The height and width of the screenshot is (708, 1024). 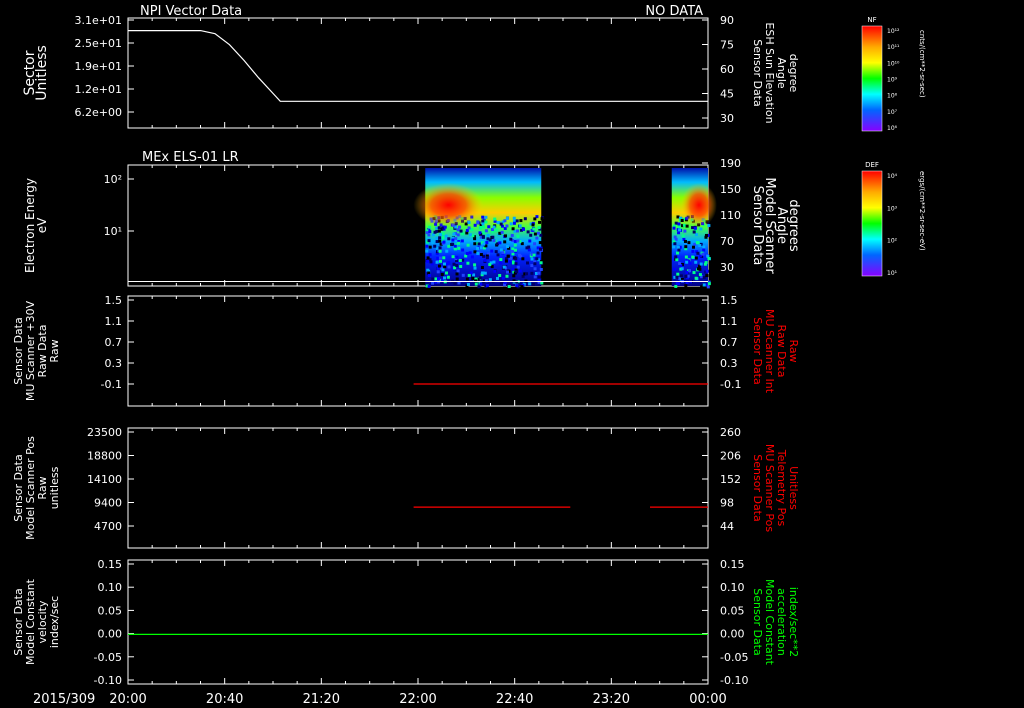 What do you see at coordinates (108, 680) in the screenshot?
I see `y-tick-label-left: -0.10` at bounding box center [108, 680].